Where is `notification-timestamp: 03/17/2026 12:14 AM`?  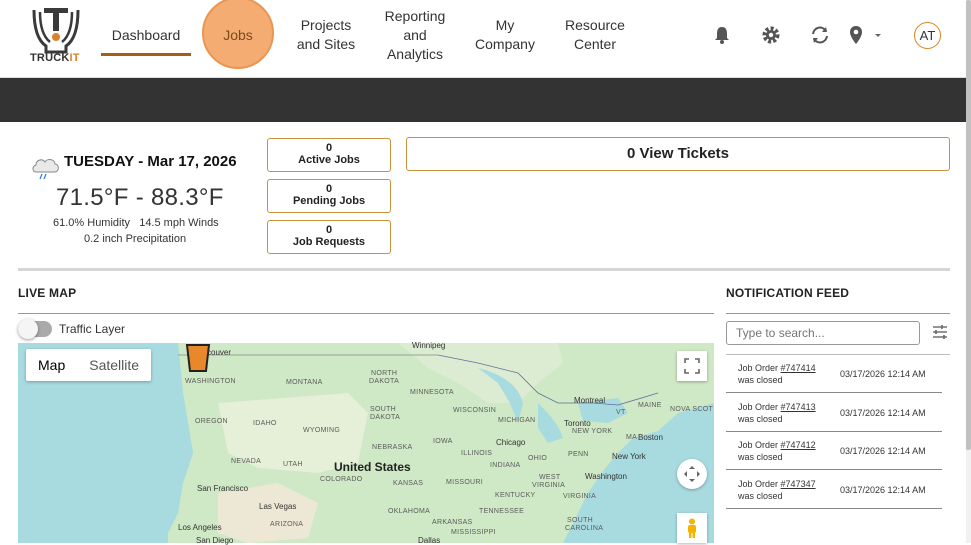
notification-timestamp: 03/17/2026 12:14 AM is located at coordinates (883, 413).